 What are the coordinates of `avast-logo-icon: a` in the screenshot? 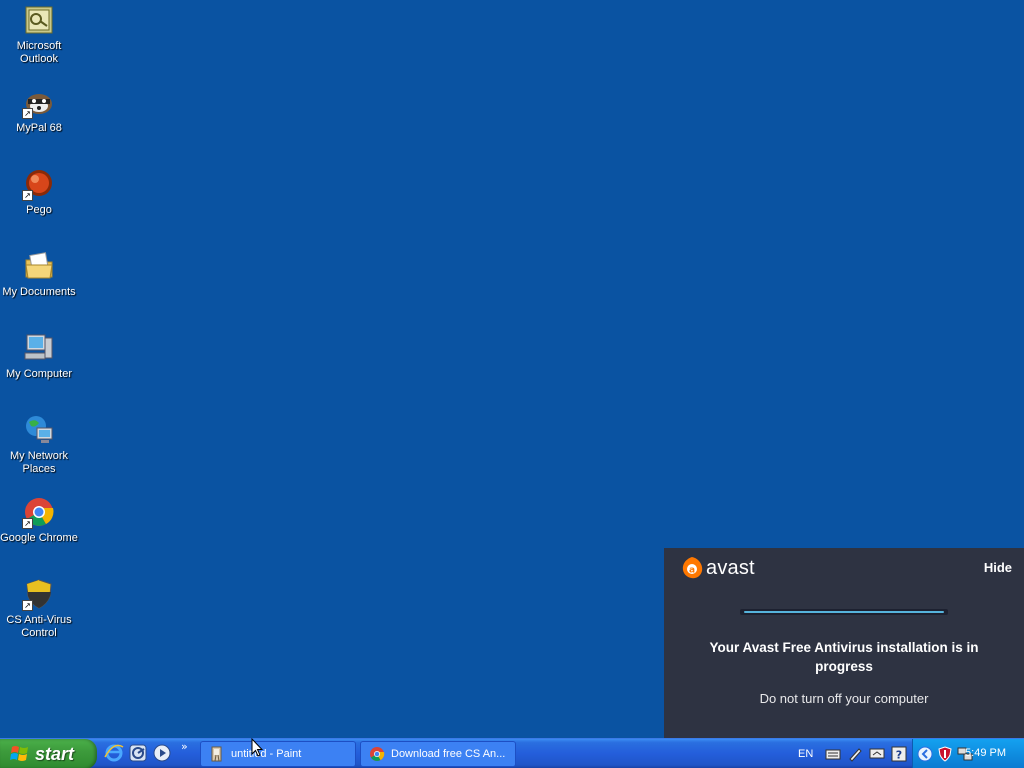 It's located at (692, 568).